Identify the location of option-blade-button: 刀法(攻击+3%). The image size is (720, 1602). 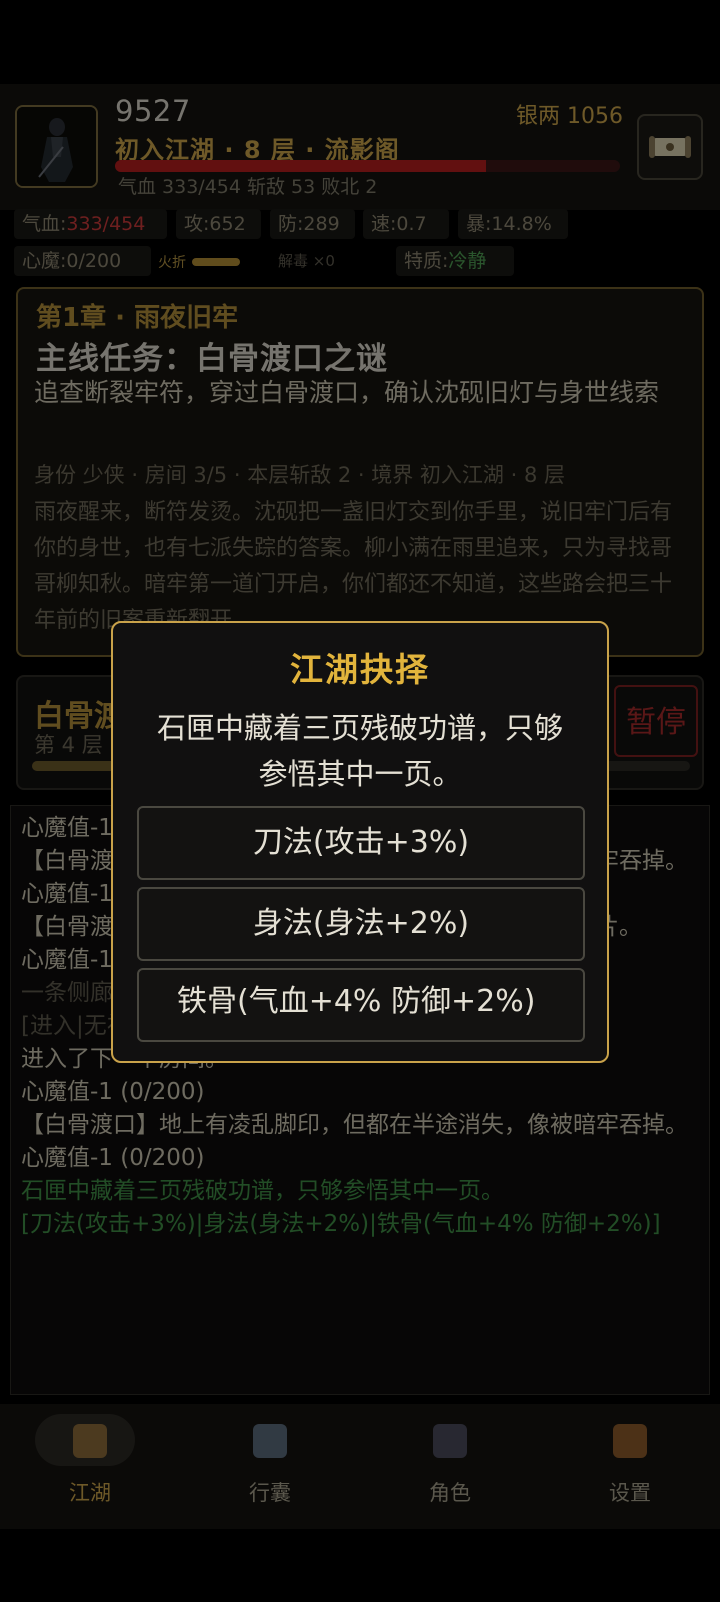
(361, 843).